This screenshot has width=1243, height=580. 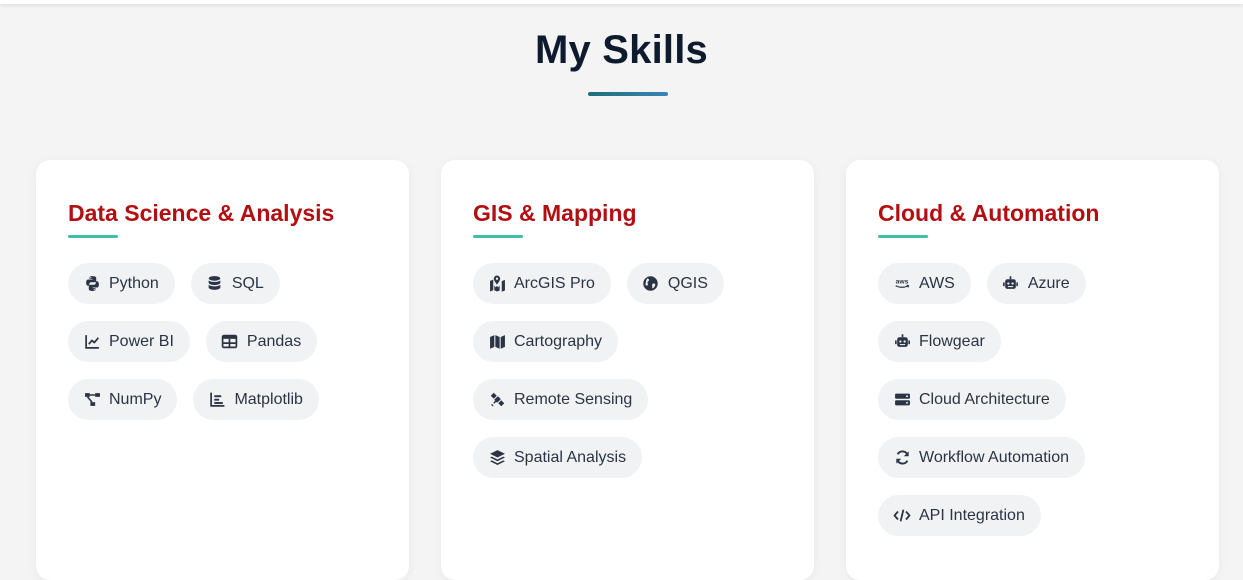 What do you see at coordinates (628, 94) in the screenshot?
I see `title-underline` at bounding box center [628, 94].